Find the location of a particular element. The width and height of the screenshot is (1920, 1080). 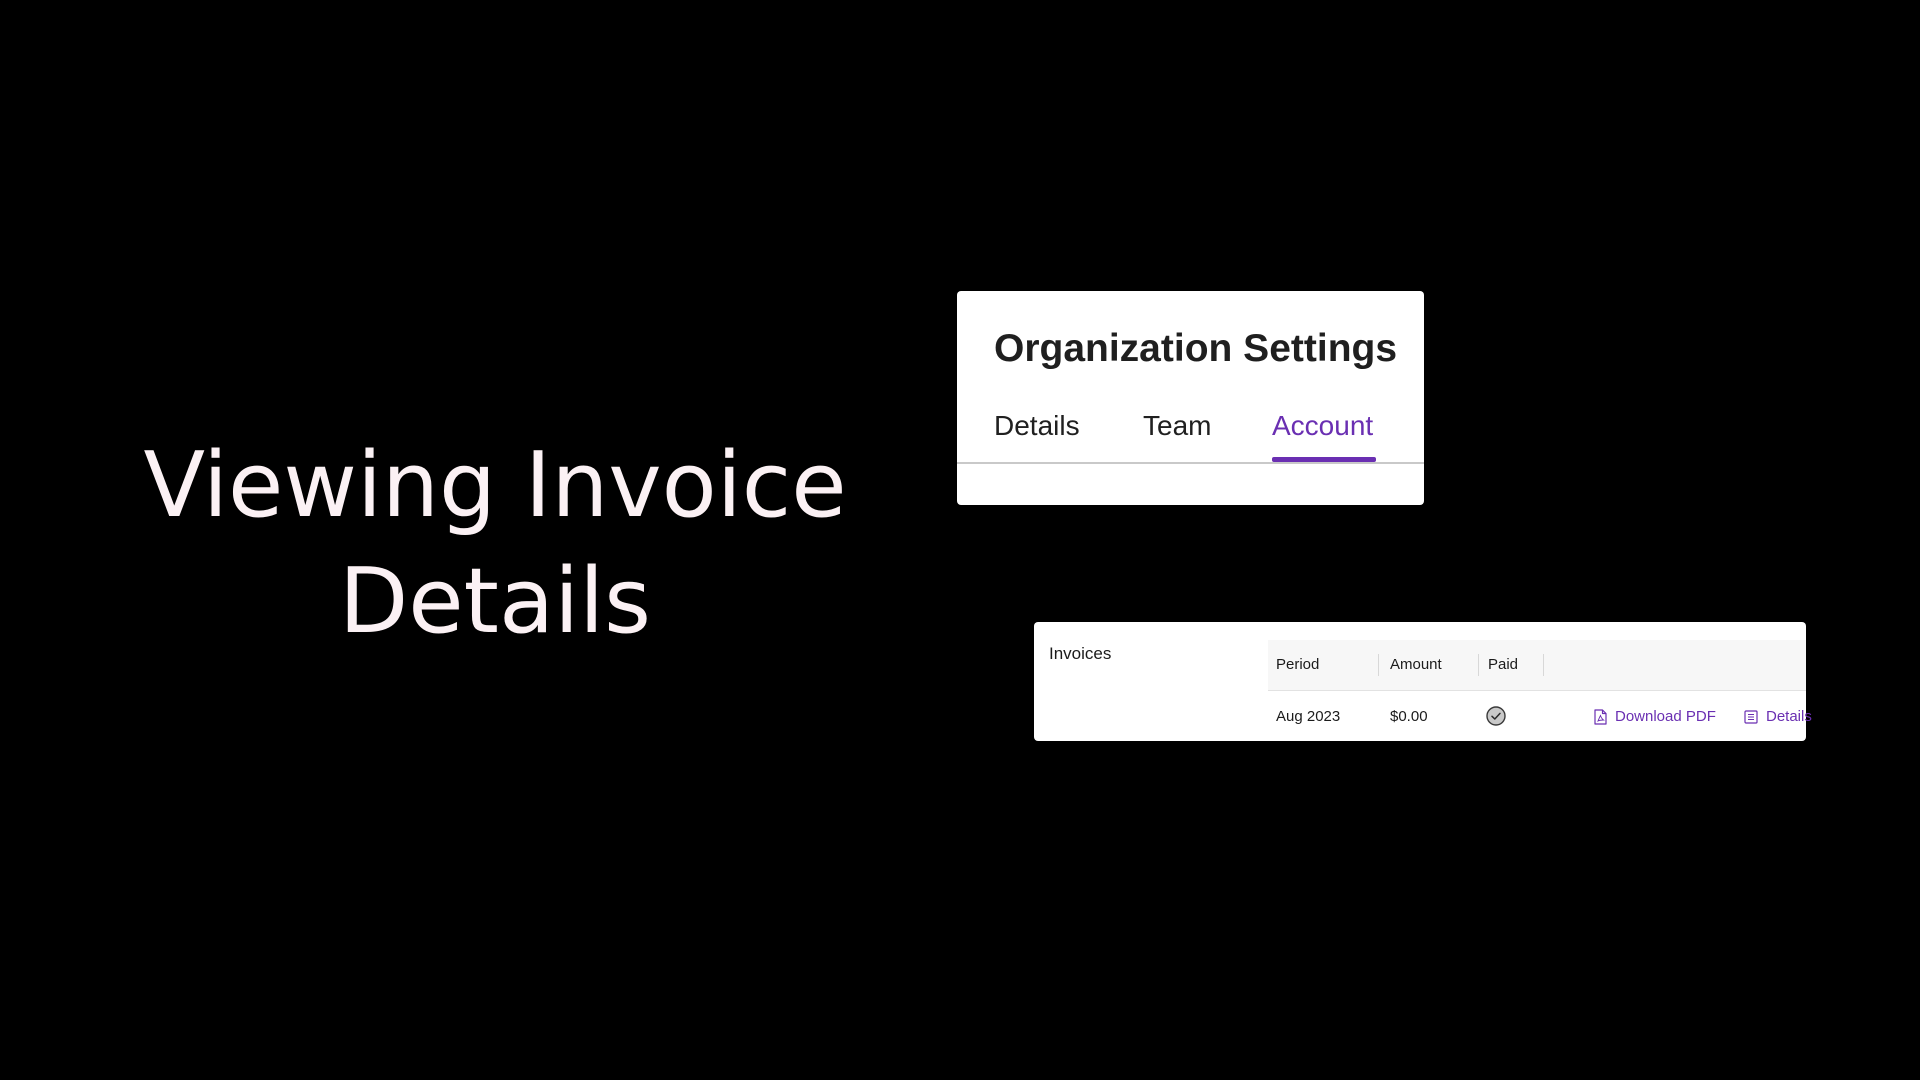

download-pdf-link: Download PDF is located at coordinates (1655, 717).